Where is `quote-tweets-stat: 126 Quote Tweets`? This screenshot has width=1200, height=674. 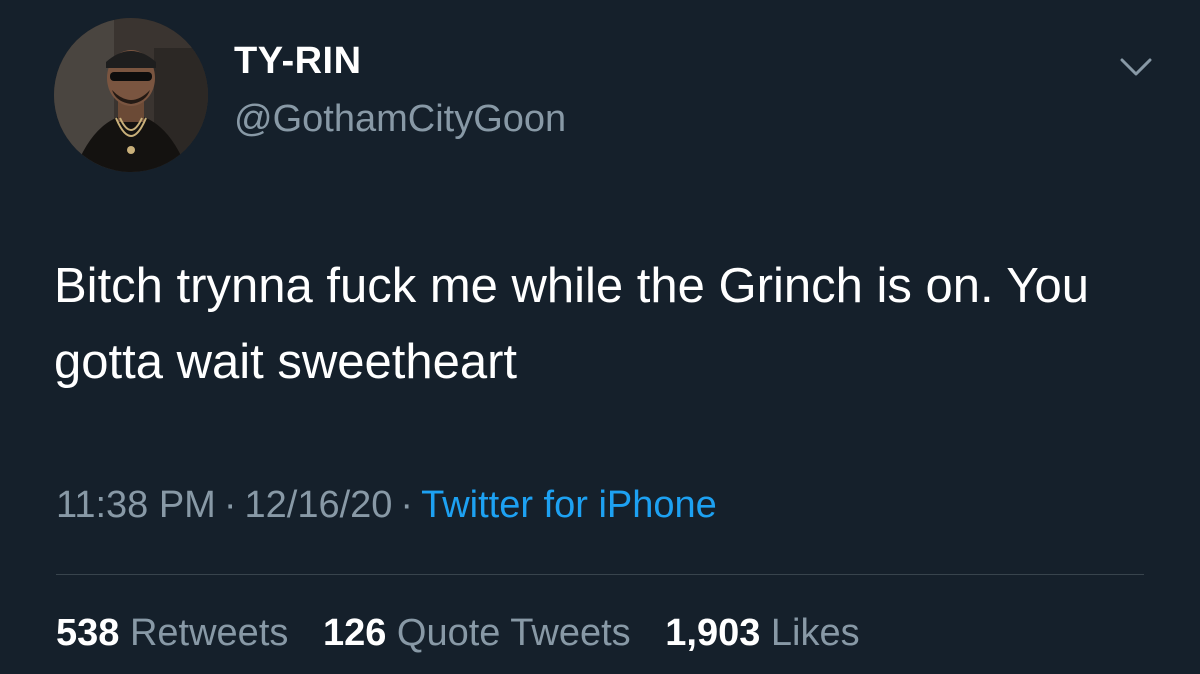
quote-tweets-stat: 126 Quote Tweets is located at coordinates (477, 633).